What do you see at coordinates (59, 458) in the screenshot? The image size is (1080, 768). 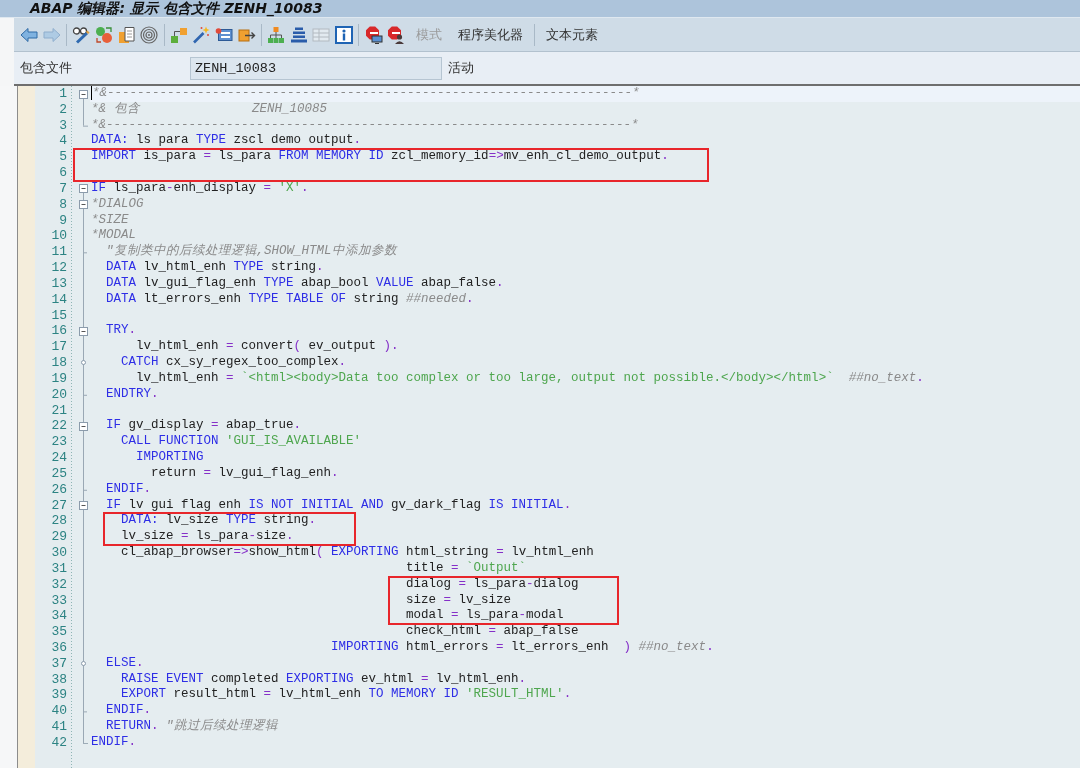 I see `line-number: 24` at bounding box center [59, 458].